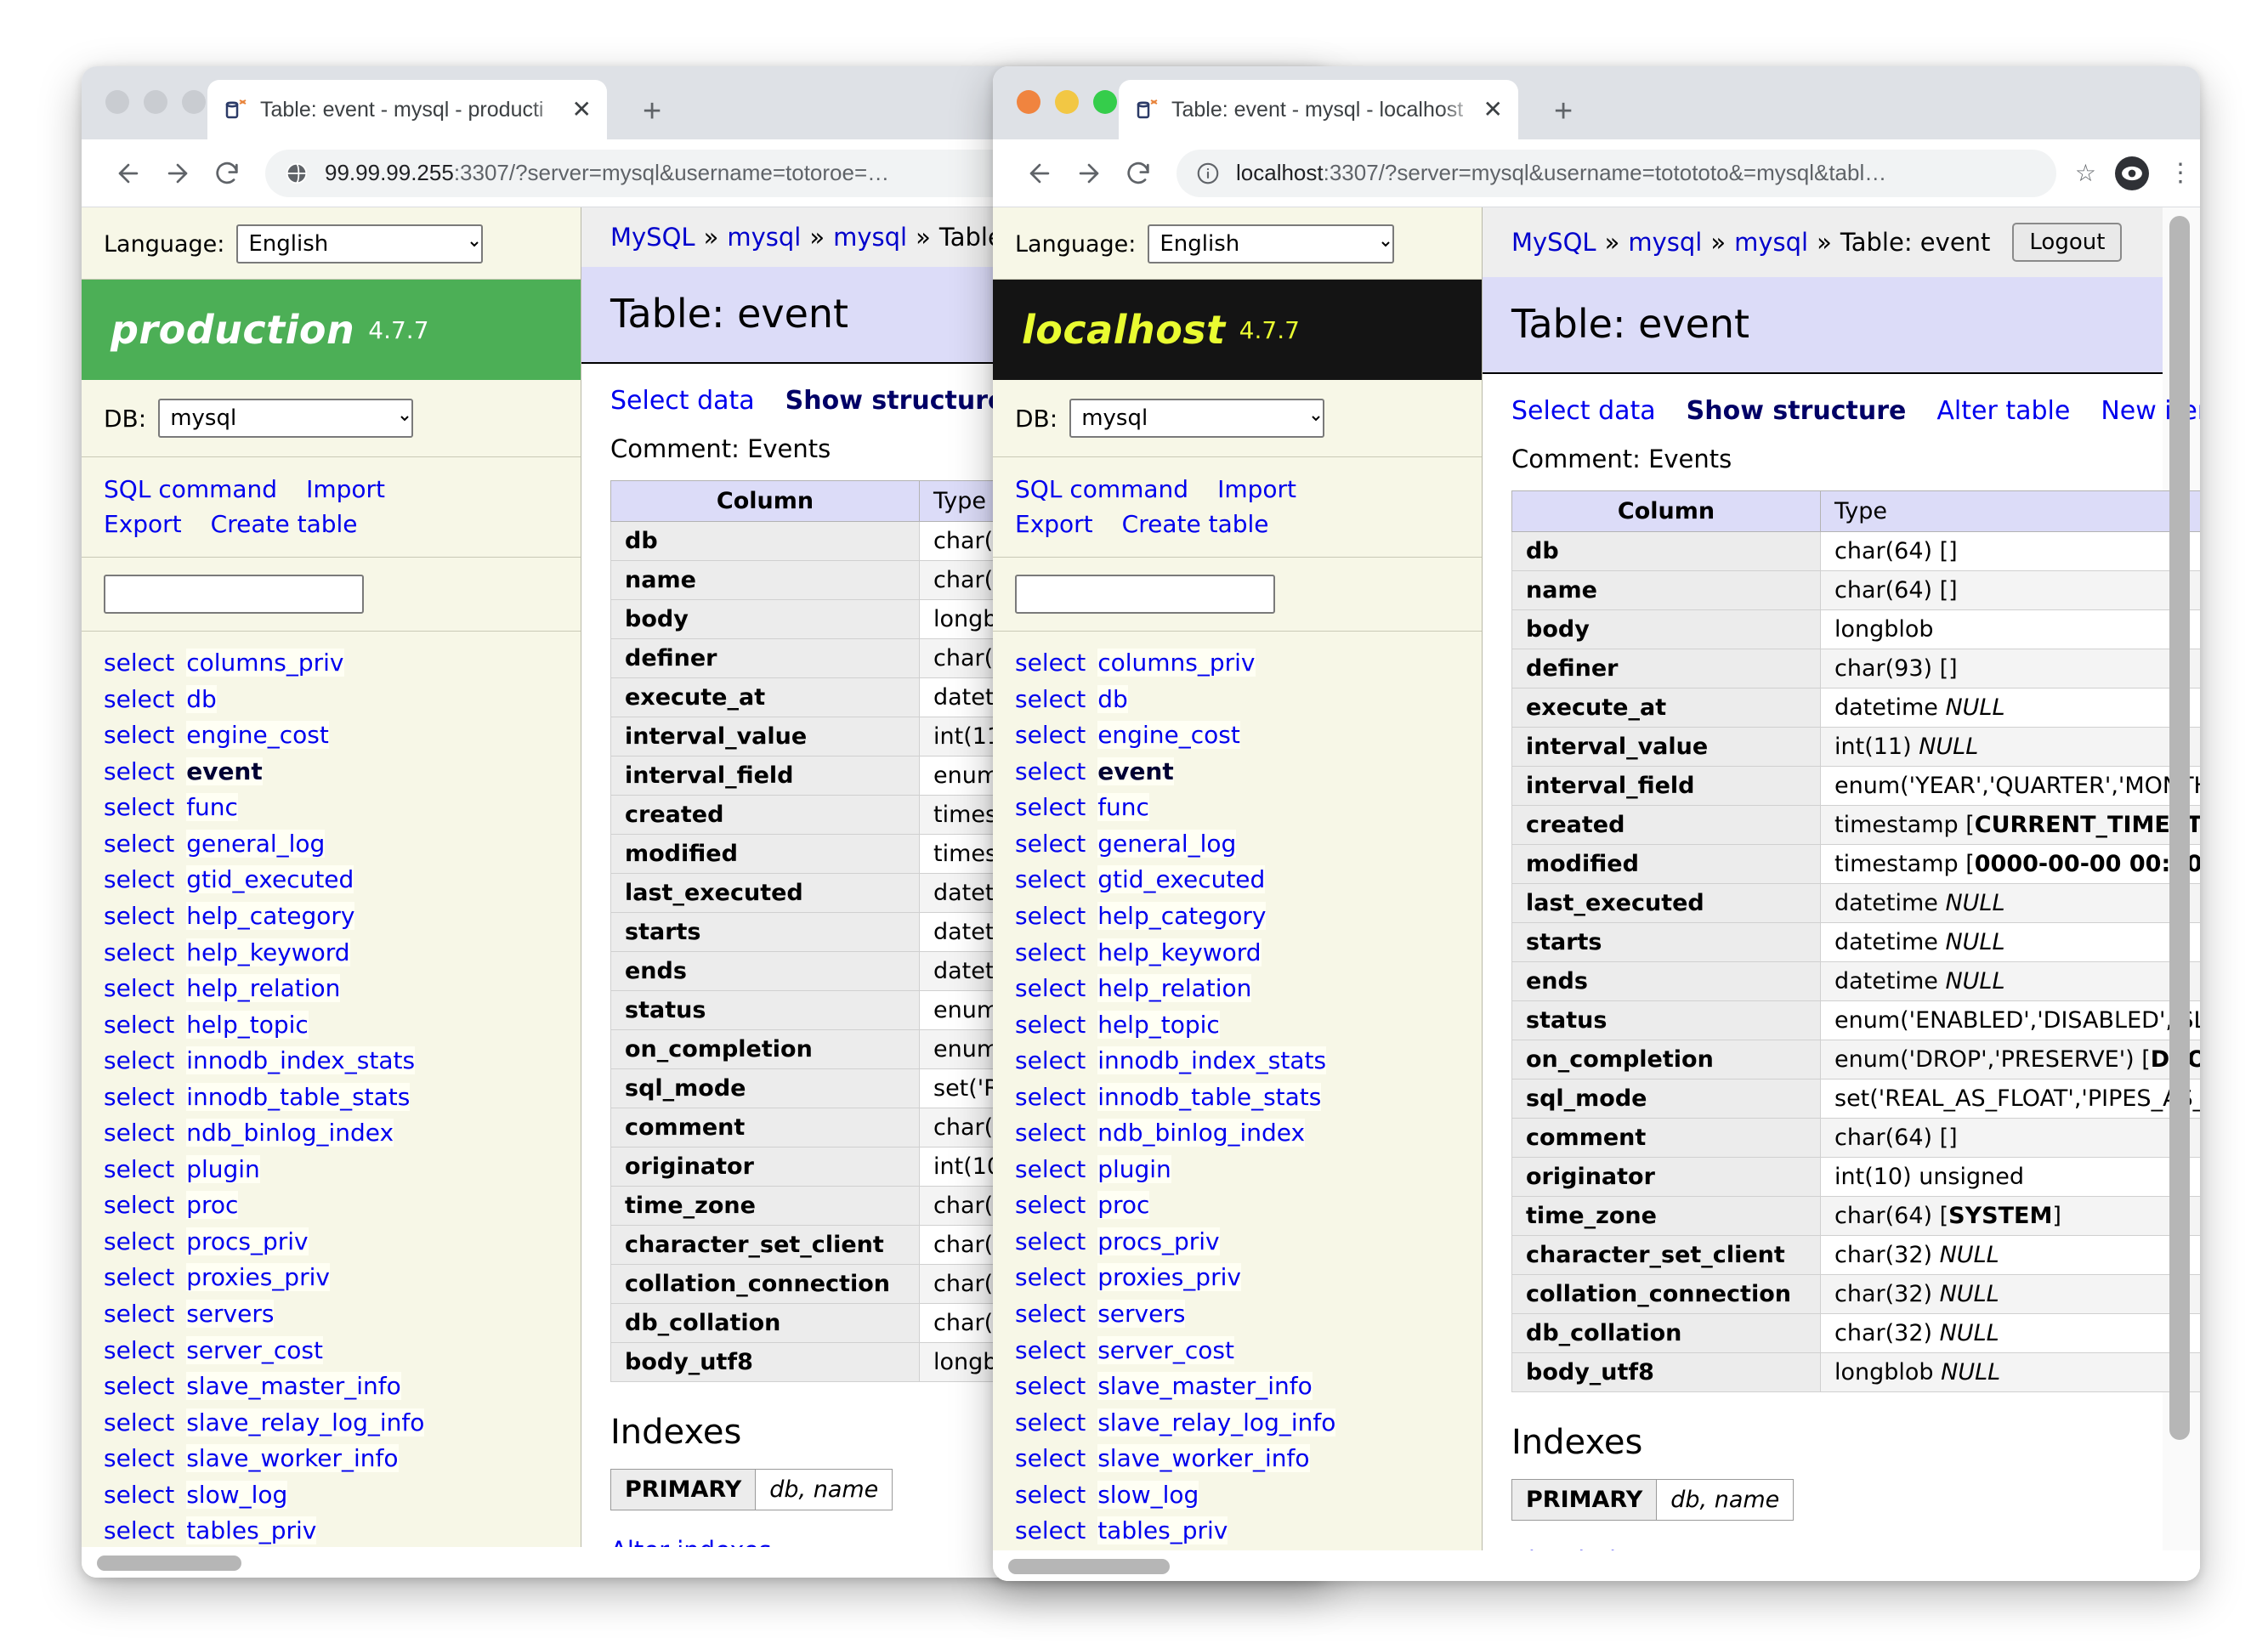 The image size is (2268, 1649). Describe the element at coordinates (270, 879) in the screenshot. I see `table-name-link: gtid_executed` at that location.